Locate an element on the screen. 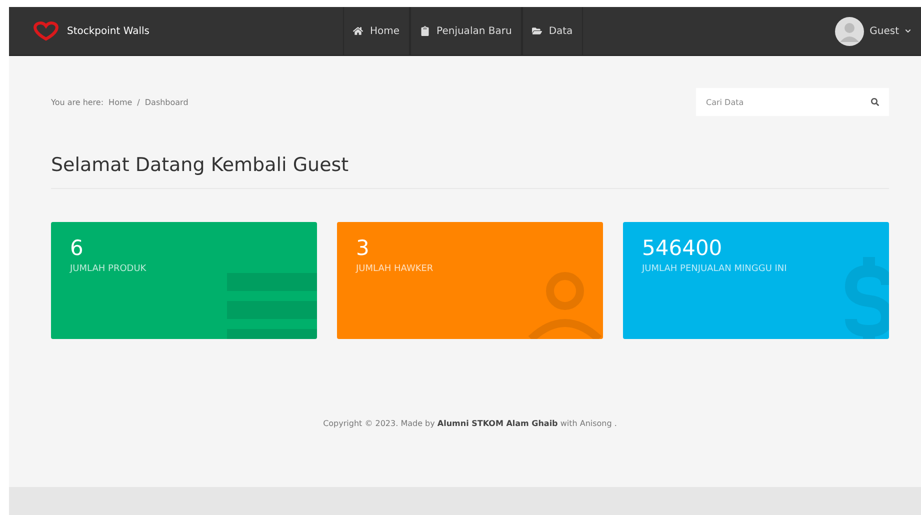  caret-icon is located at coordinates (908, 31).